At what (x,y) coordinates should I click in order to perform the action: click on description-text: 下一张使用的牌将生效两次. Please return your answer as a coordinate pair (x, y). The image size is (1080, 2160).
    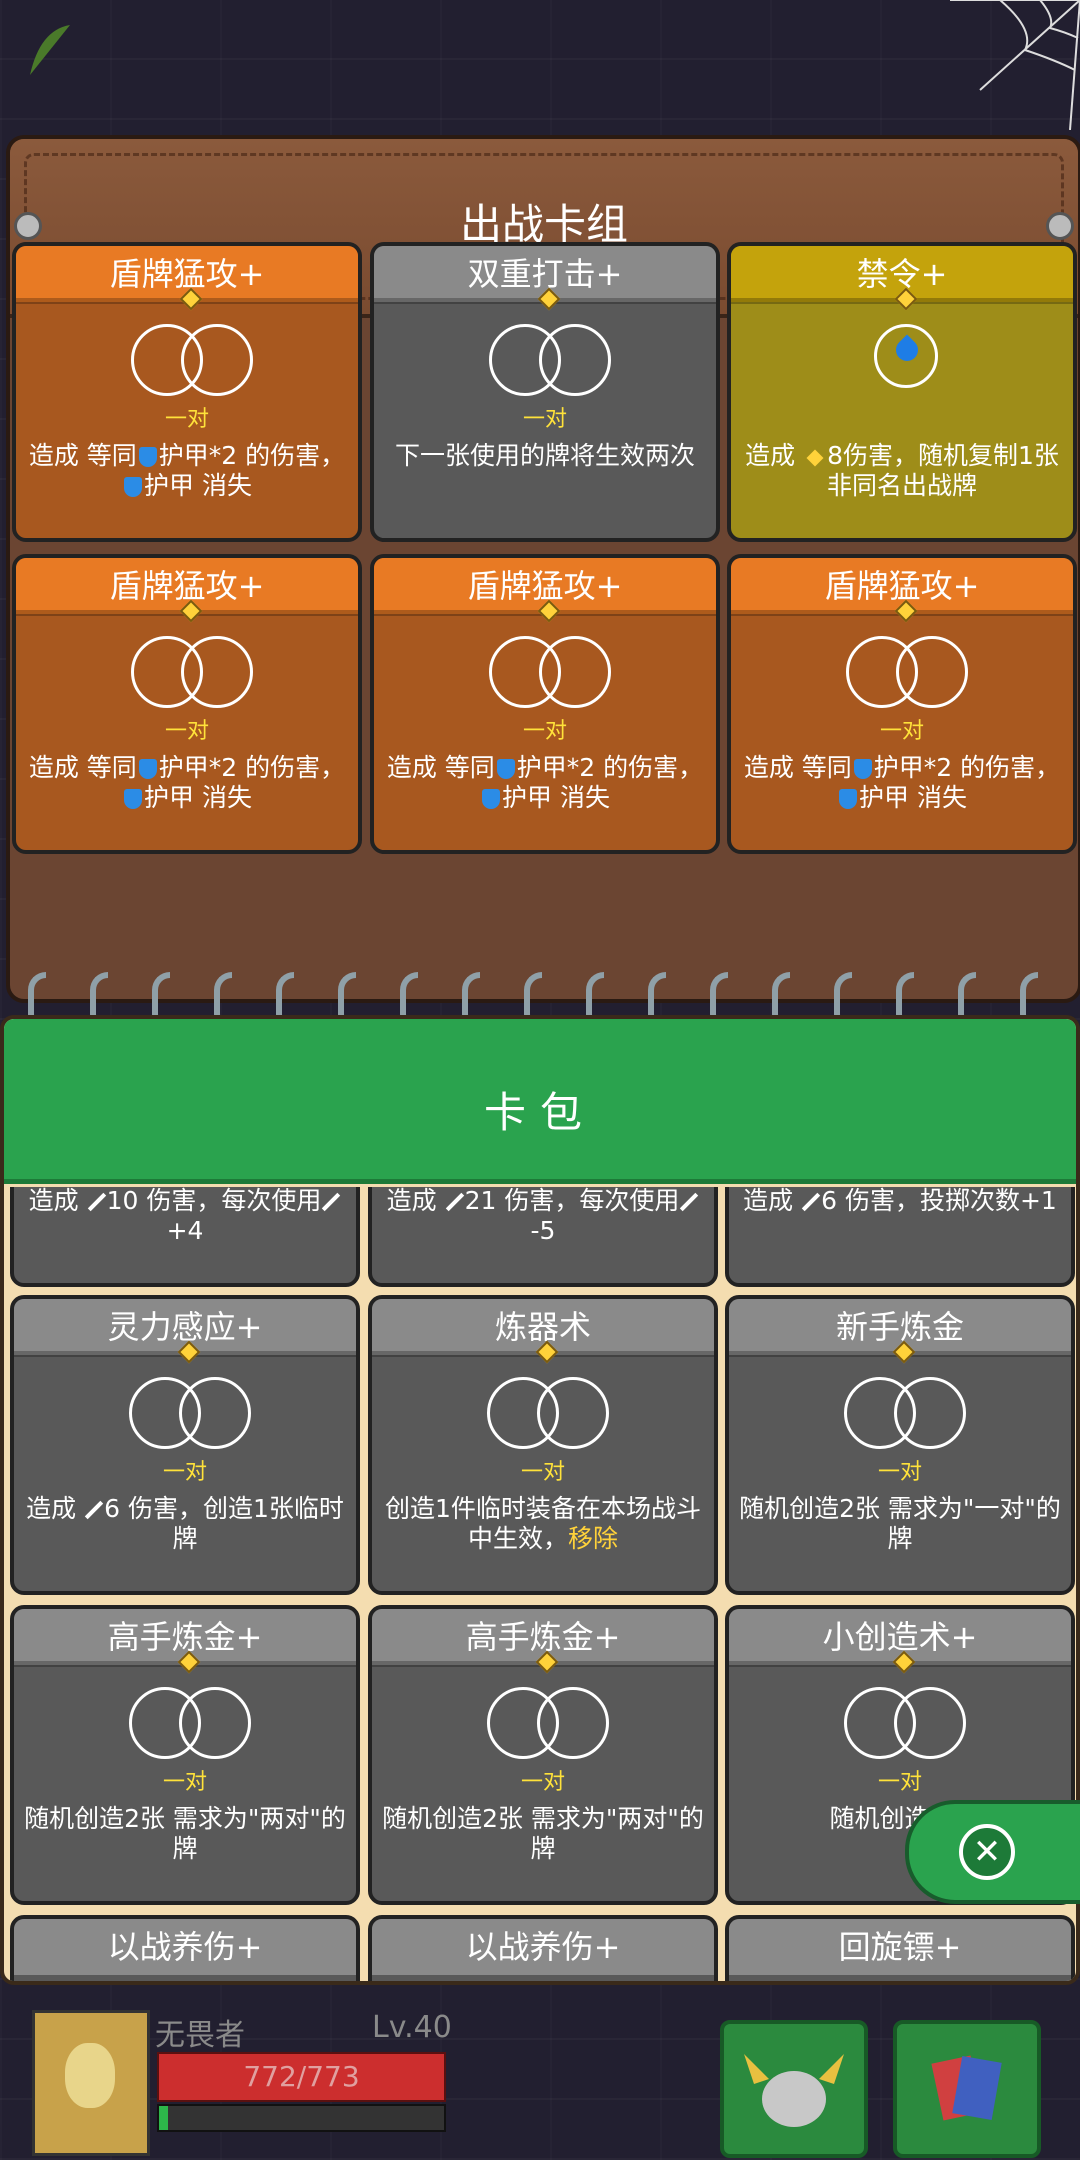
    Looking at the image, I should click on (544, 455).